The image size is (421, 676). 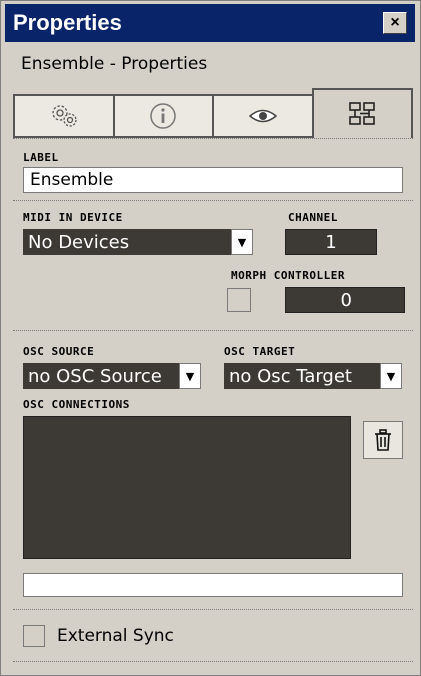 I want to click on midi-in-device-heading: MIDI IN DEVICE, so click(x=73, y=217).